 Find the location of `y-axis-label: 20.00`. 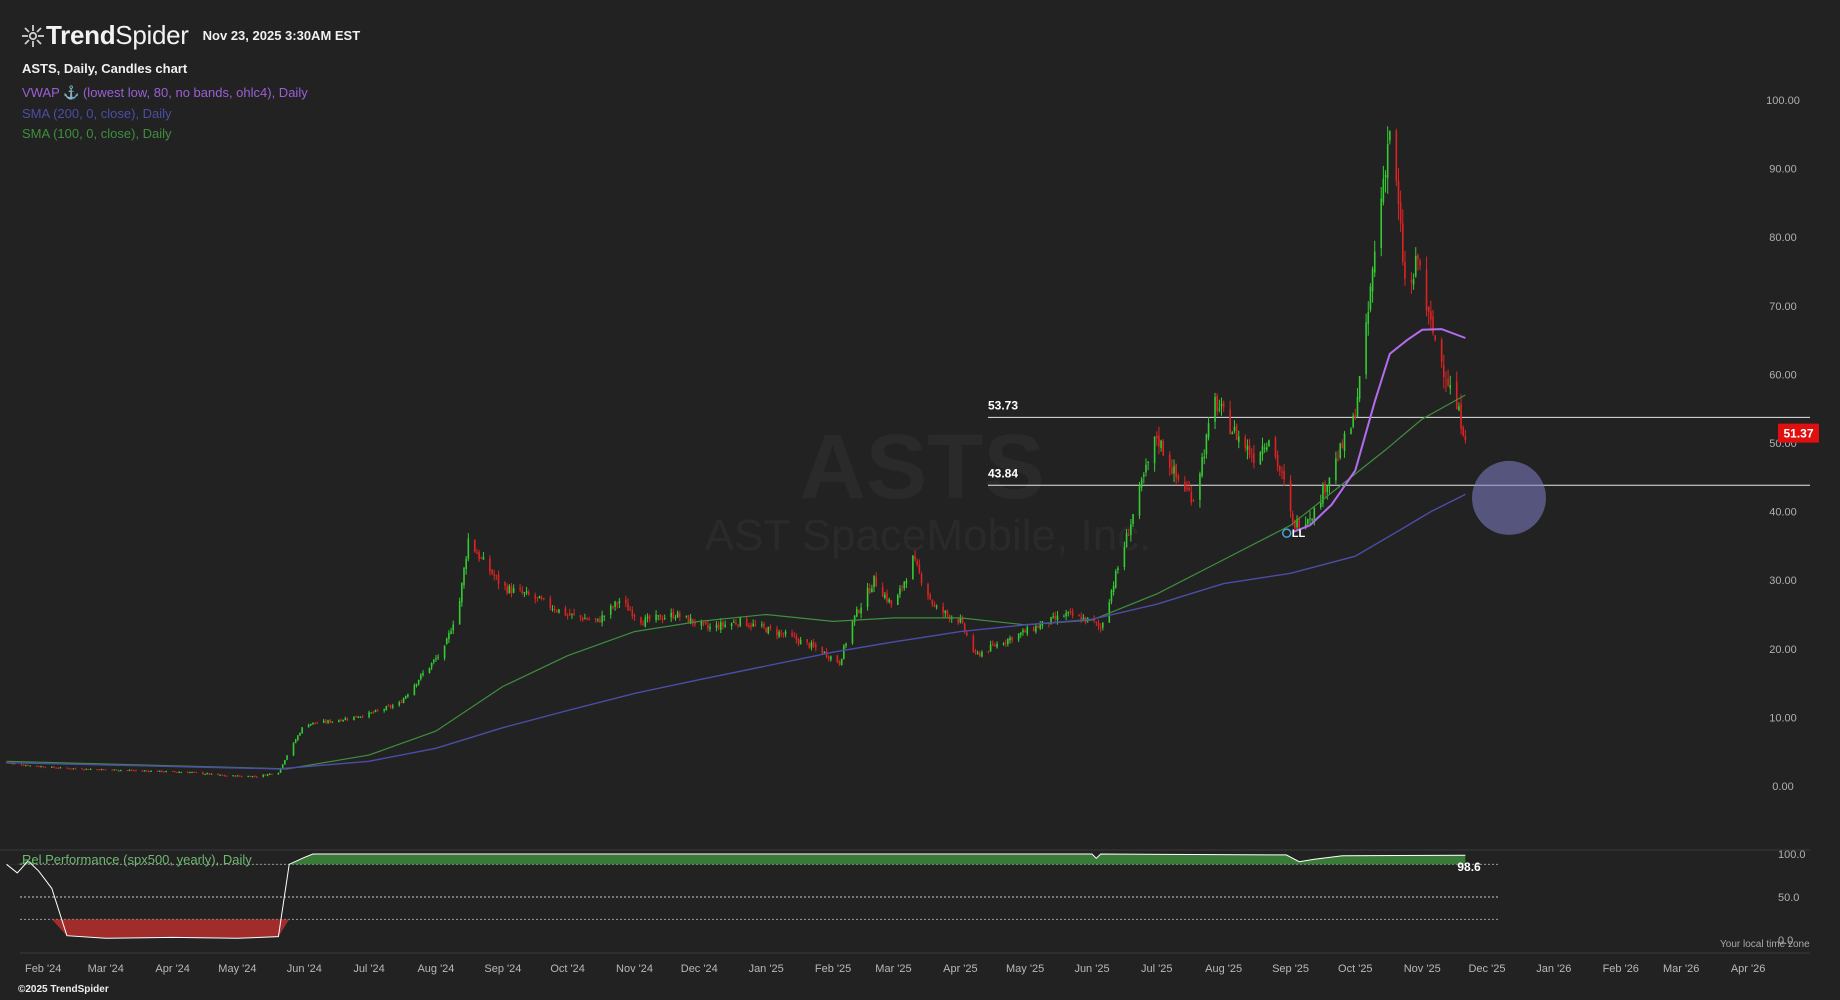

y-axis-label: 20.00 is located at coordinates (1783, 650).